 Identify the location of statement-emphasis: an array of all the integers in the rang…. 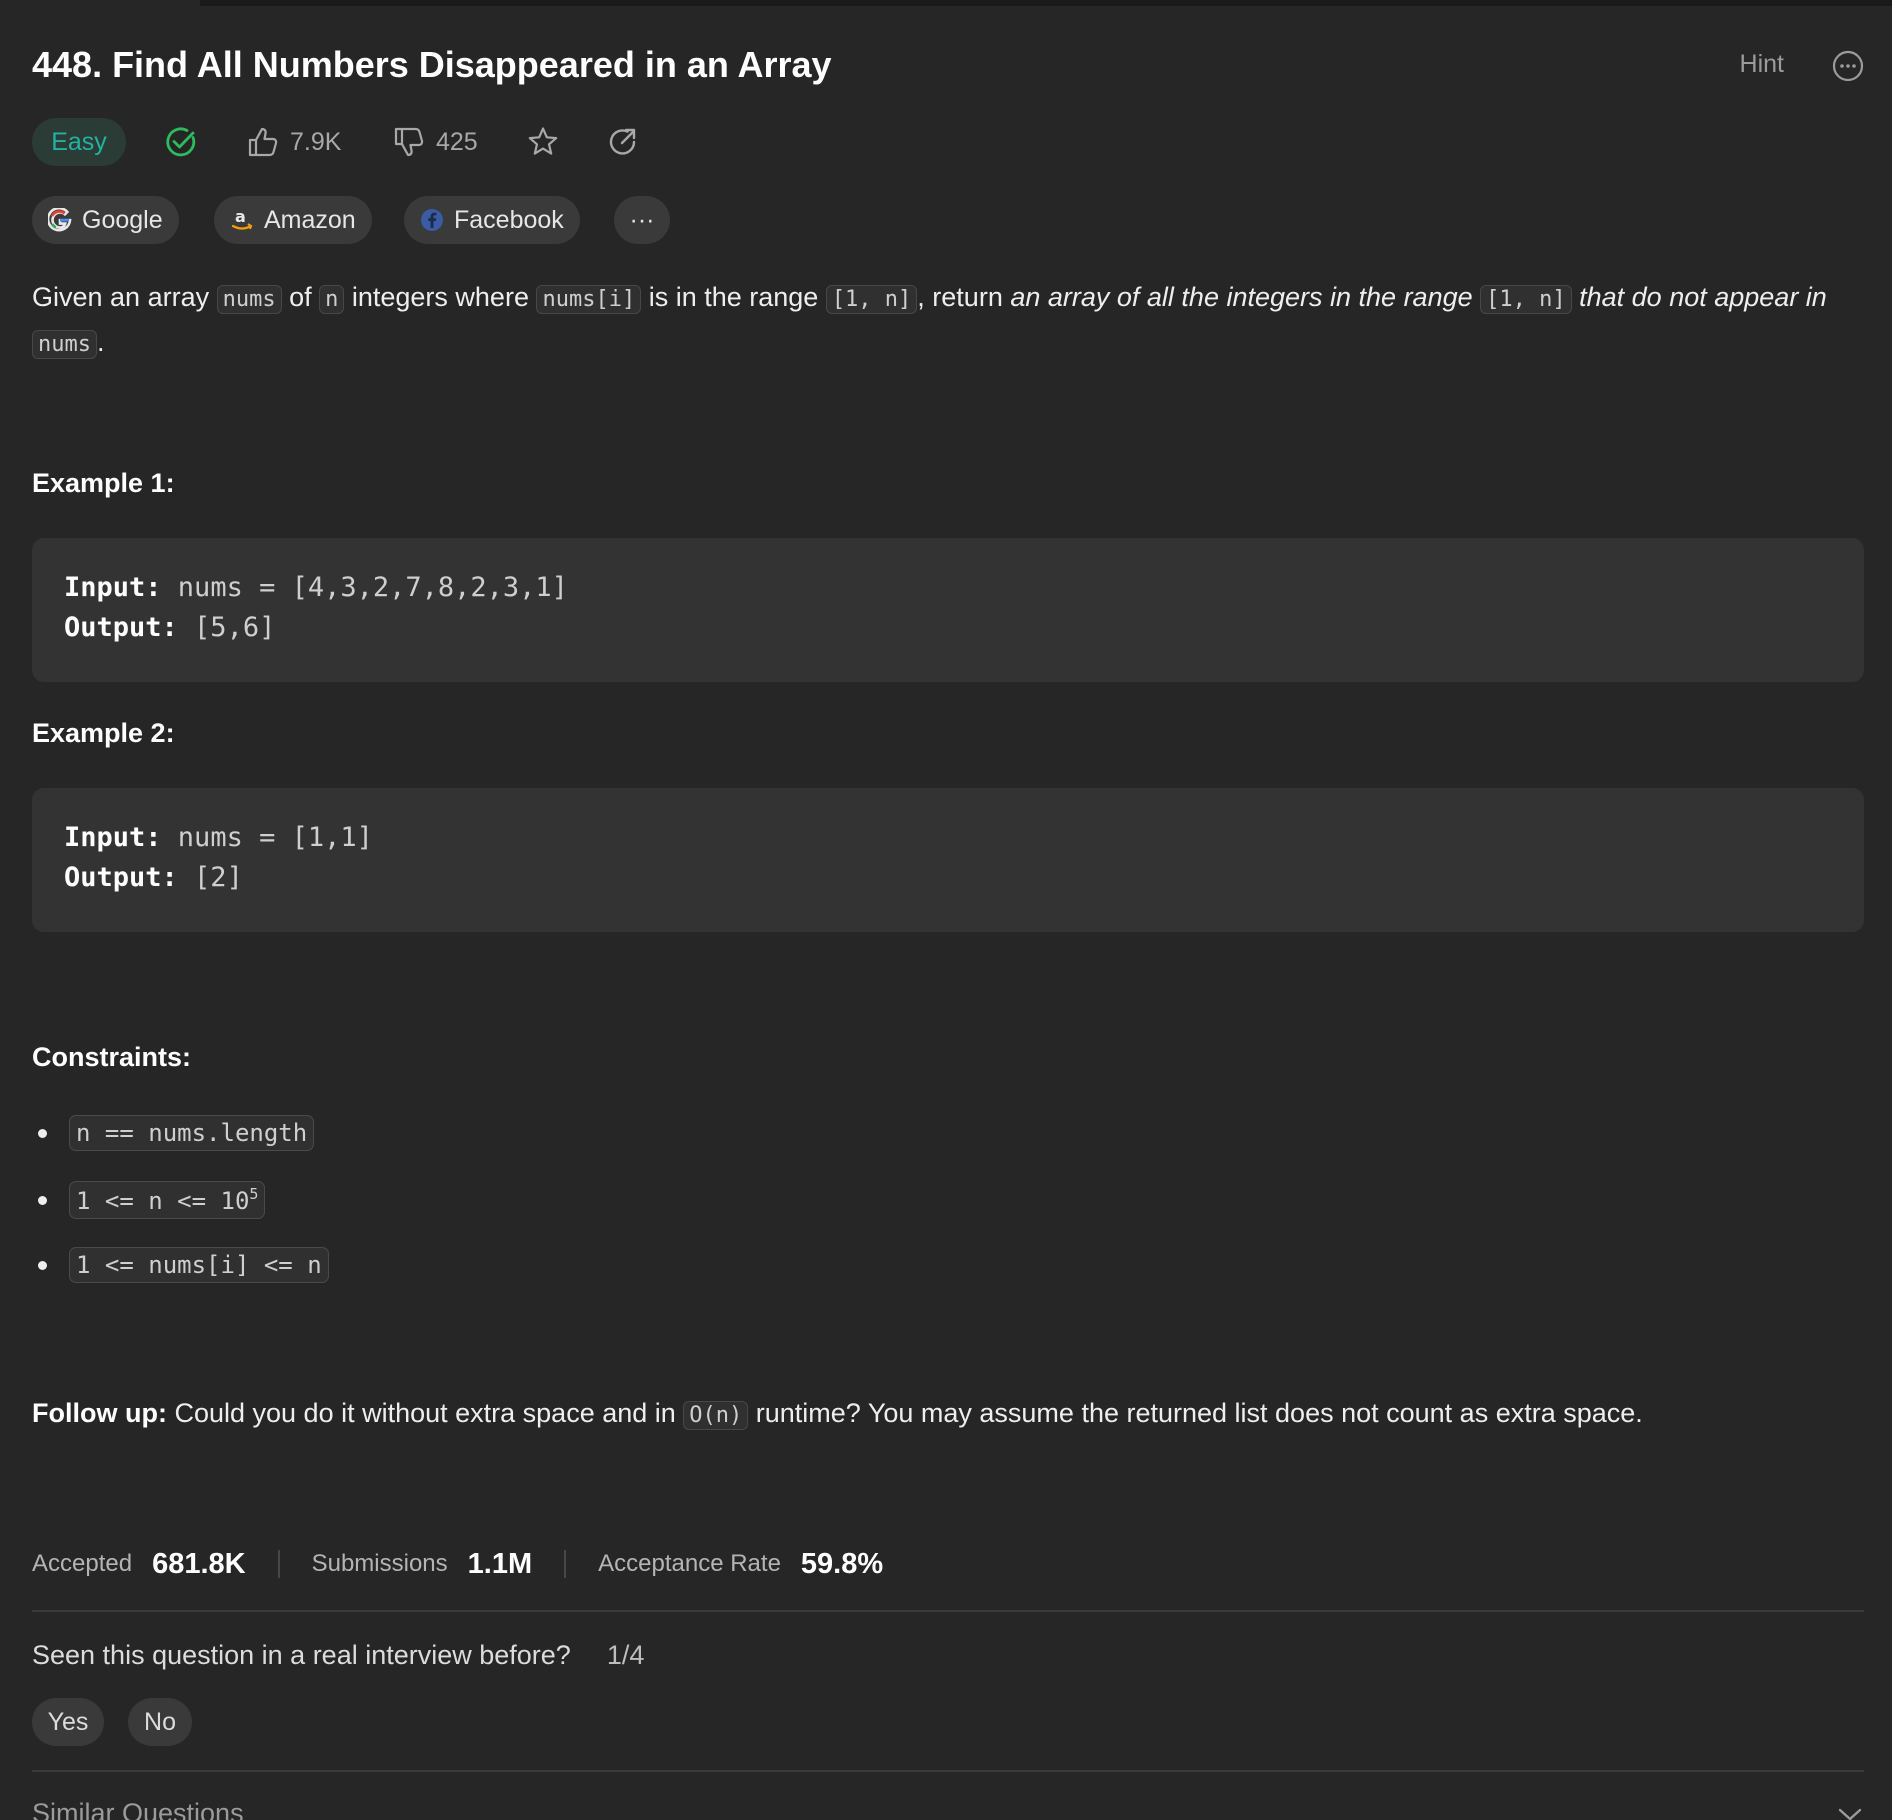
(1245, 297).